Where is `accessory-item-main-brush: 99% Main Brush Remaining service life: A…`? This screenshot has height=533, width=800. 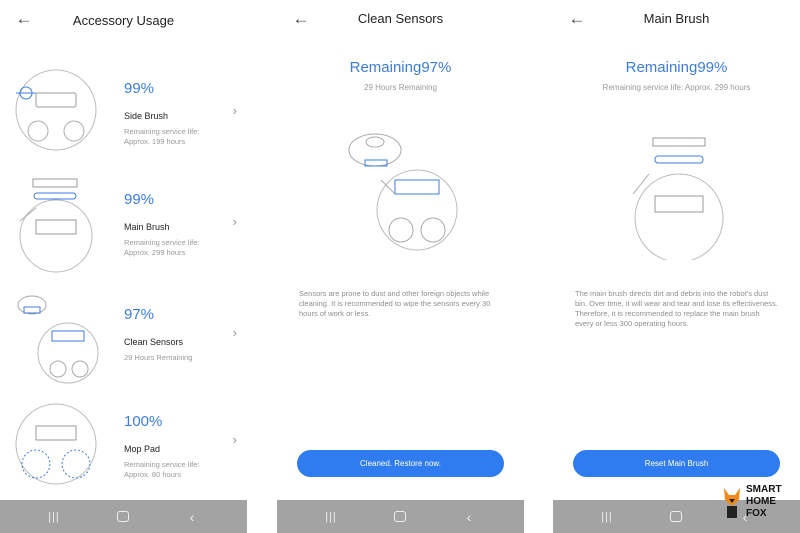 accessory-item-main-brush: 99% Main Brush Remaining service life: A… is located at coordinates (123, 231).